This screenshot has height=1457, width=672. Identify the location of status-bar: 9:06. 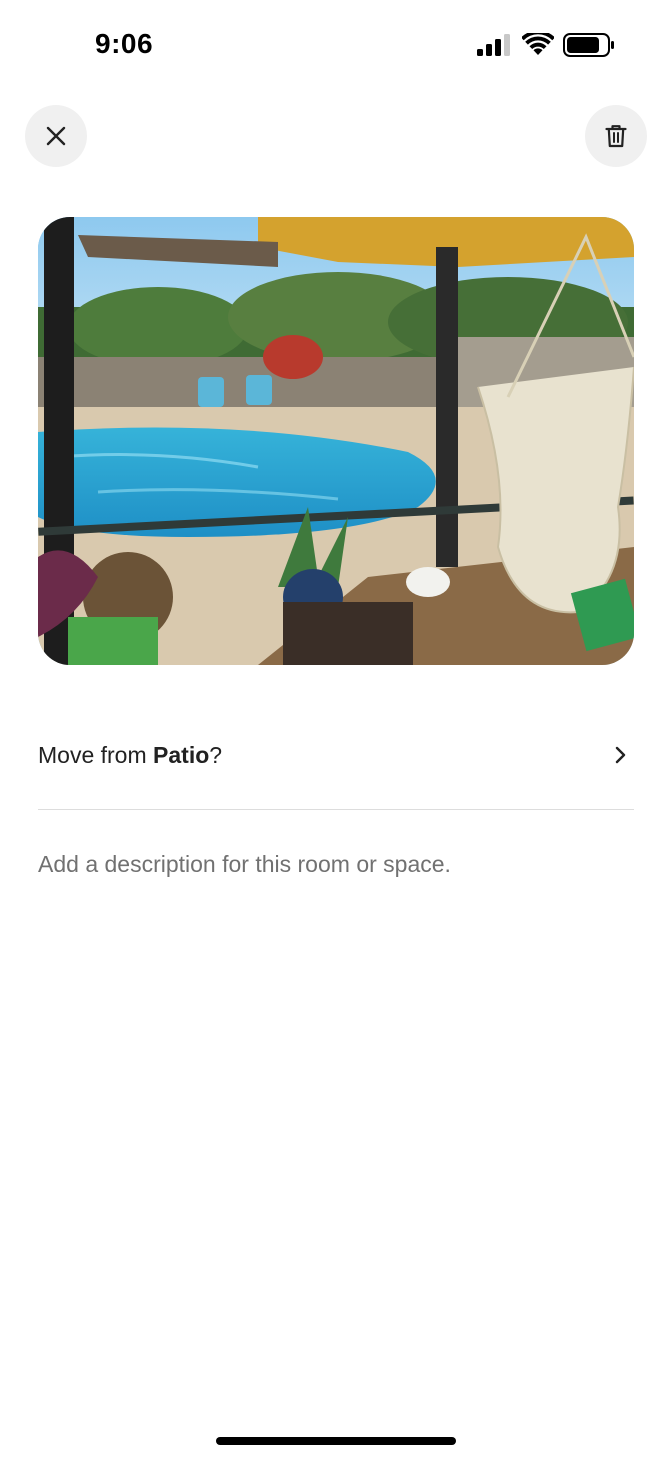
(336, 45).